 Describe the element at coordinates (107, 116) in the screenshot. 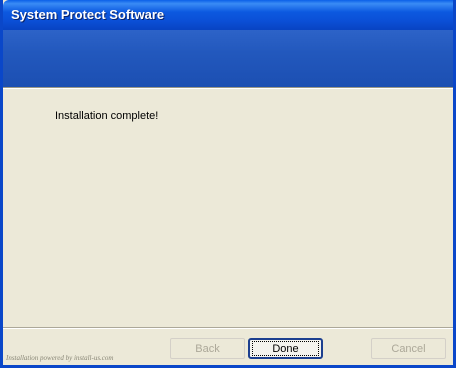

I see `status-message: Installation complete!` at that location.